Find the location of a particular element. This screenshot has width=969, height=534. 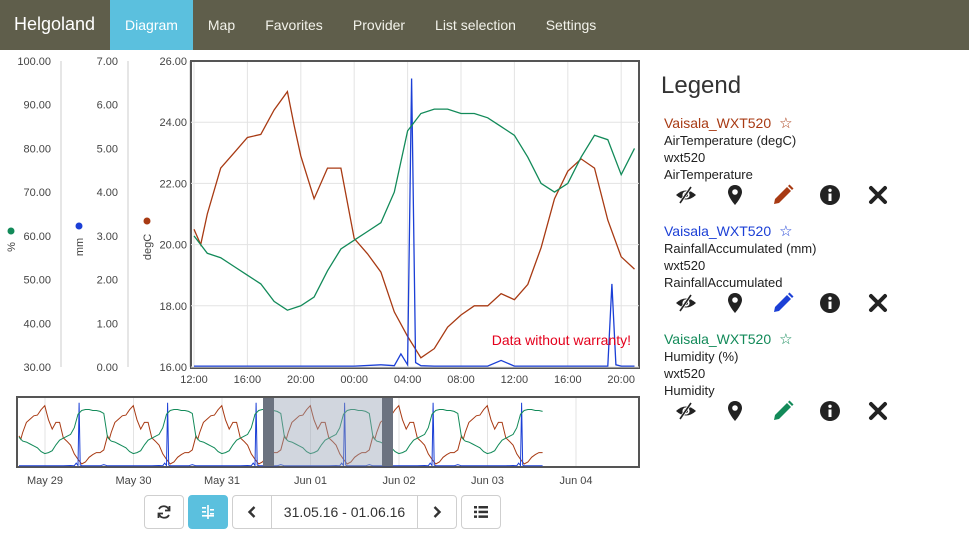

axis-split-icon is located at coordinates (208, 512).